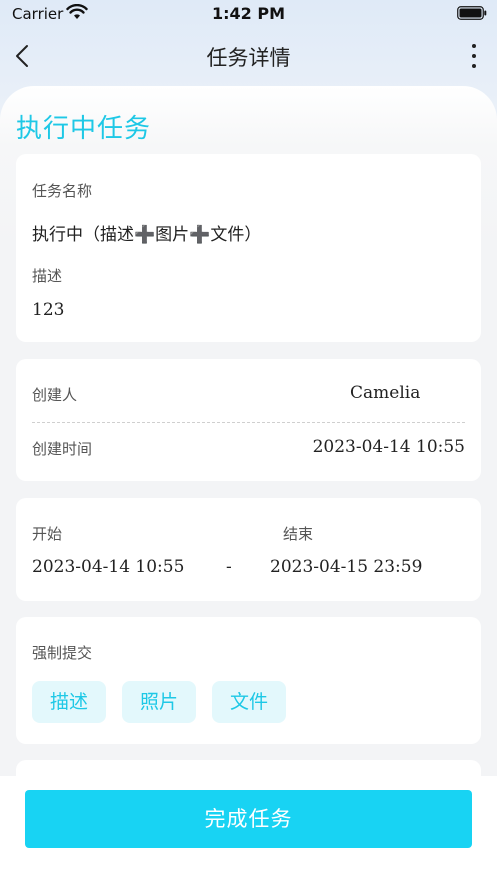  I want to click on description-value: 123, so click(48, 310).